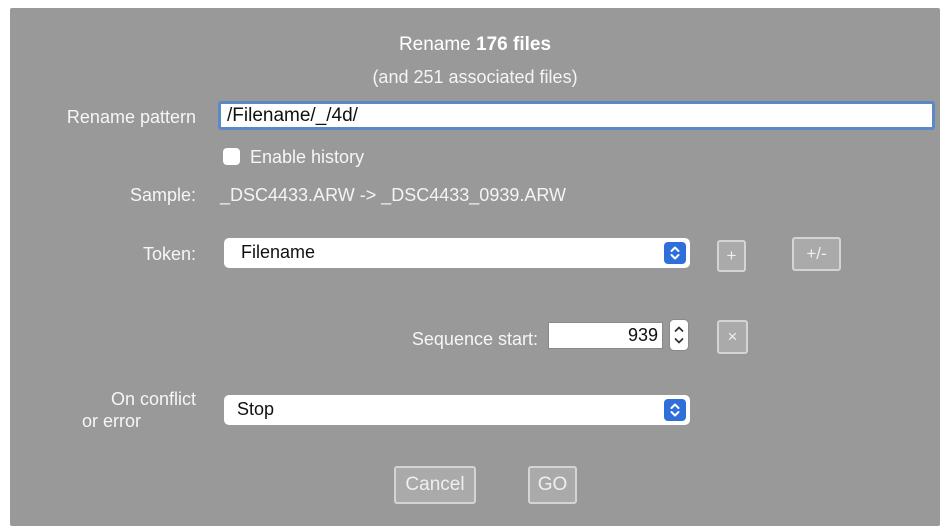 This screenshot has height=527, width=950. What do you see at coordinates (475, 77) in the screenshot?
I see `dialog-subtitle: (and 251 associated files)` at bounding box center [475, 77].